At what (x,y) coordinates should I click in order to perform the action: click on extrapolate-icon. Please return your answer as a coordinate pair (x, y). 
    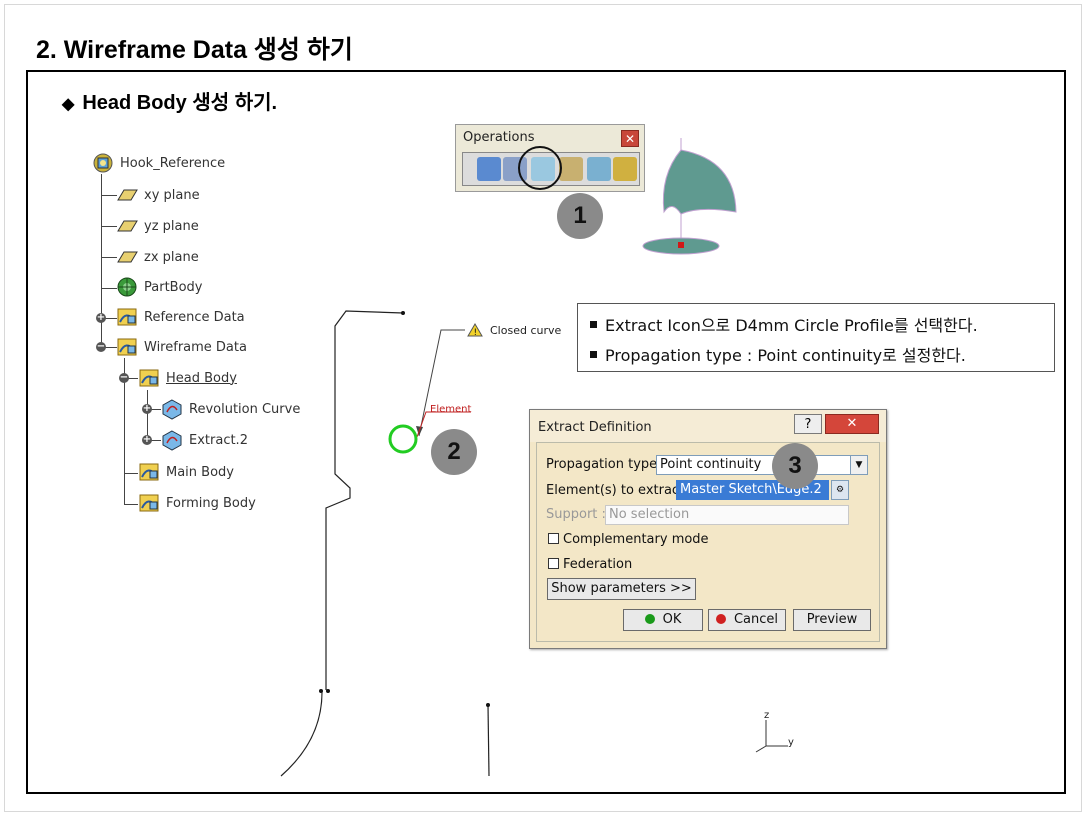
    Looking at the image, I should click on (625, 169).